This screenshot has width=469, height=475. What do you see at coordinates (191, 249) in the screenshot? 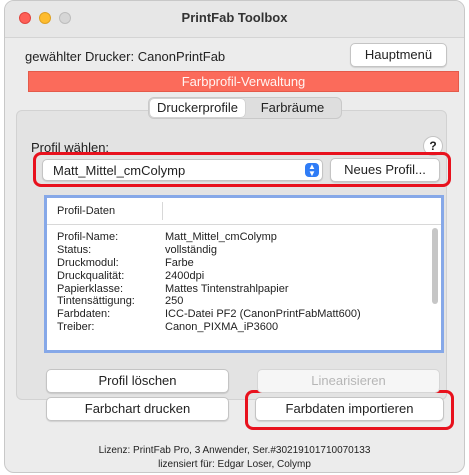
I see `row-value: vollständig` at bounding box center [191, 249].